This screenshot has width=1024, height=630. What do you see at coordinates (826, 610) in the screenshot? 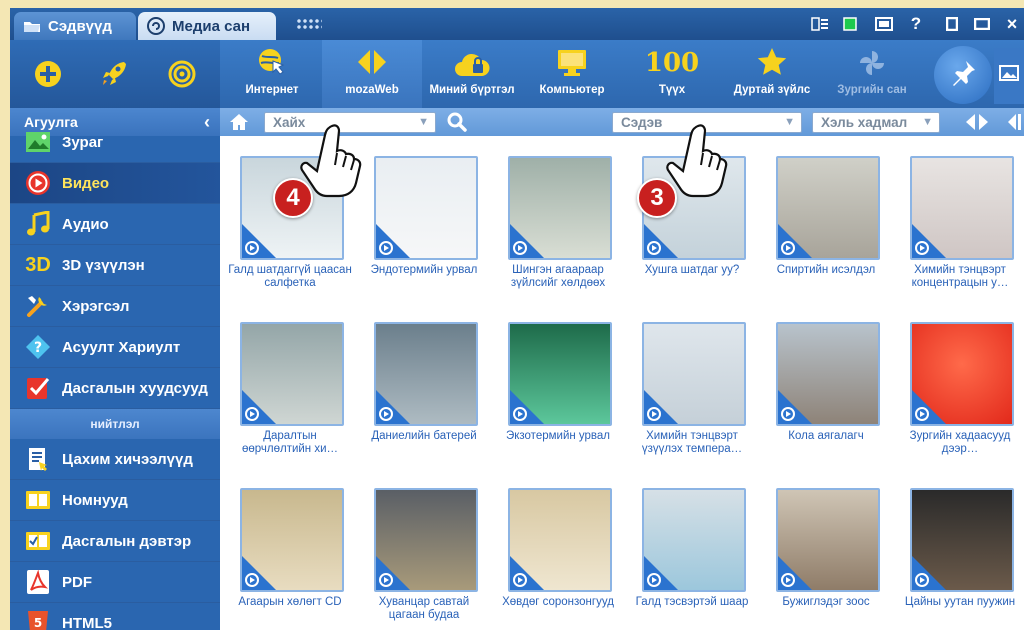
I see `video-title: Бужиглэдэг зоос` at bounding box center [826, 610].